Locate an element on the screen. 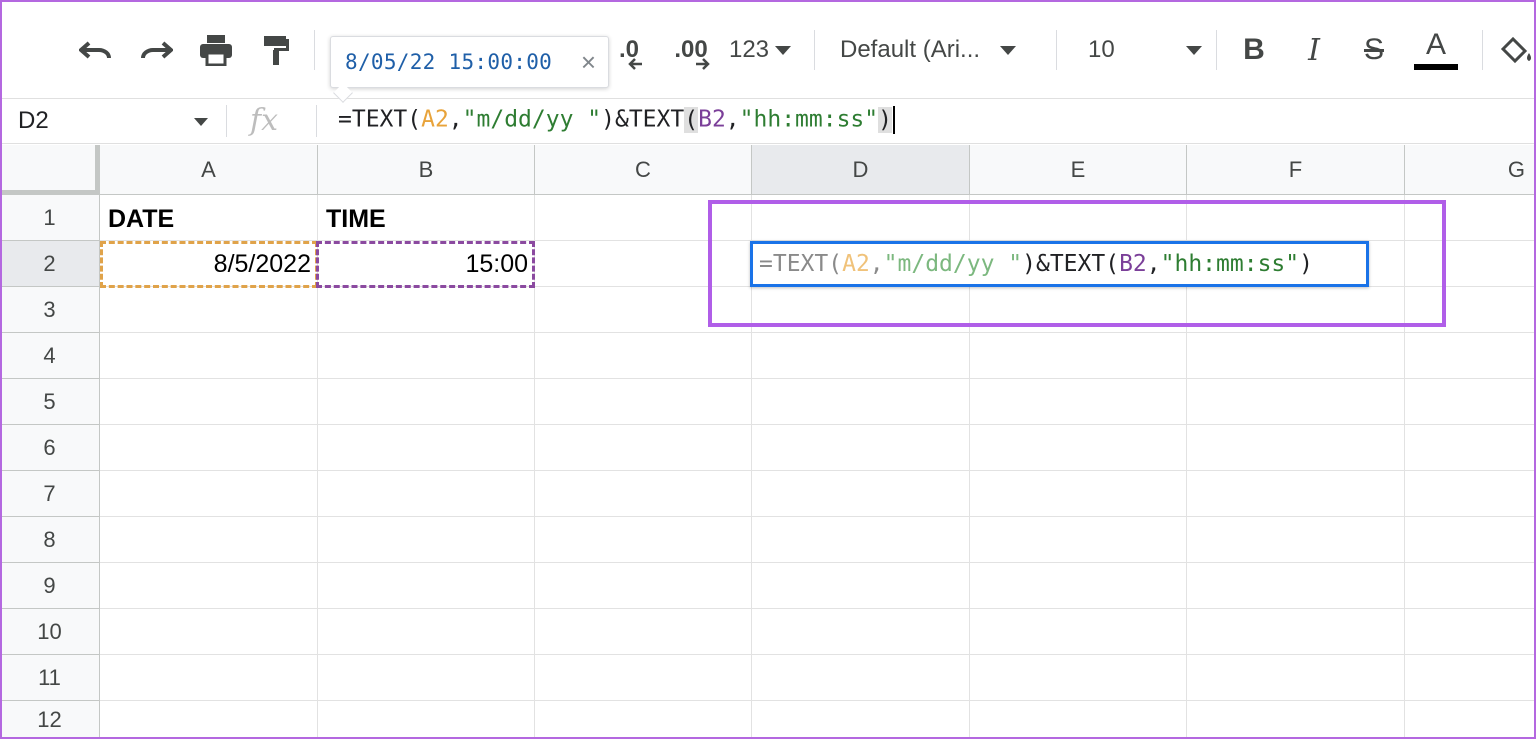  column-header-d: D is located at coordinates (861, 170).